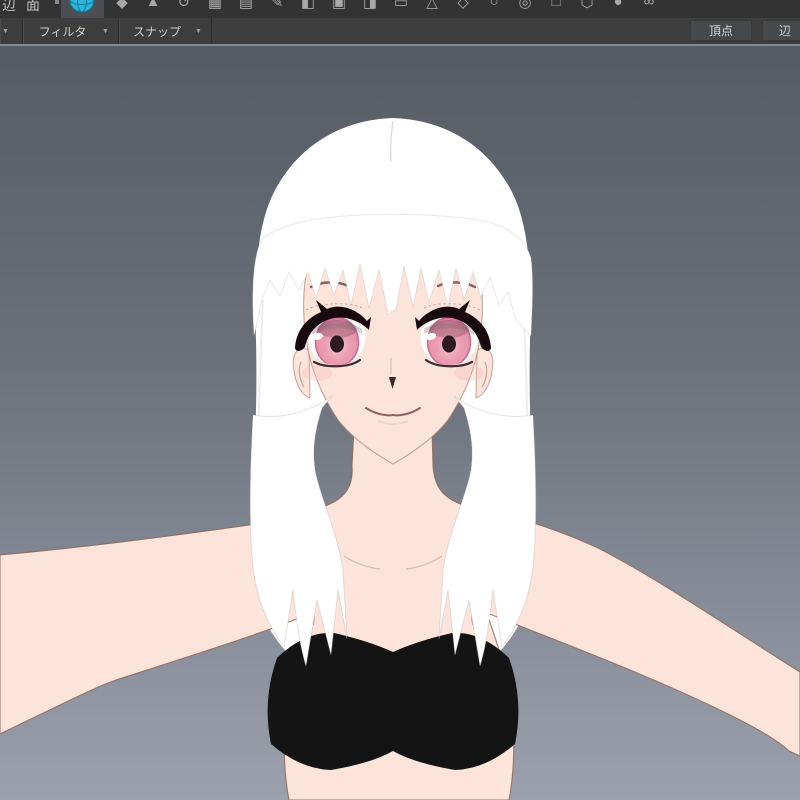 This screenshot has width=800, height=800. I want to click on blush-right, so click(469, 373).